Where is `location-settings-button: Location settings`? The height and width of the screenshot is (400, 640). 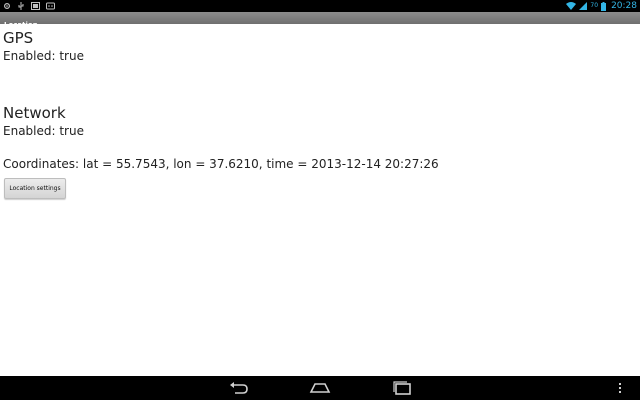 location-settings-button: Location settings is located at coordinates (35, 188).